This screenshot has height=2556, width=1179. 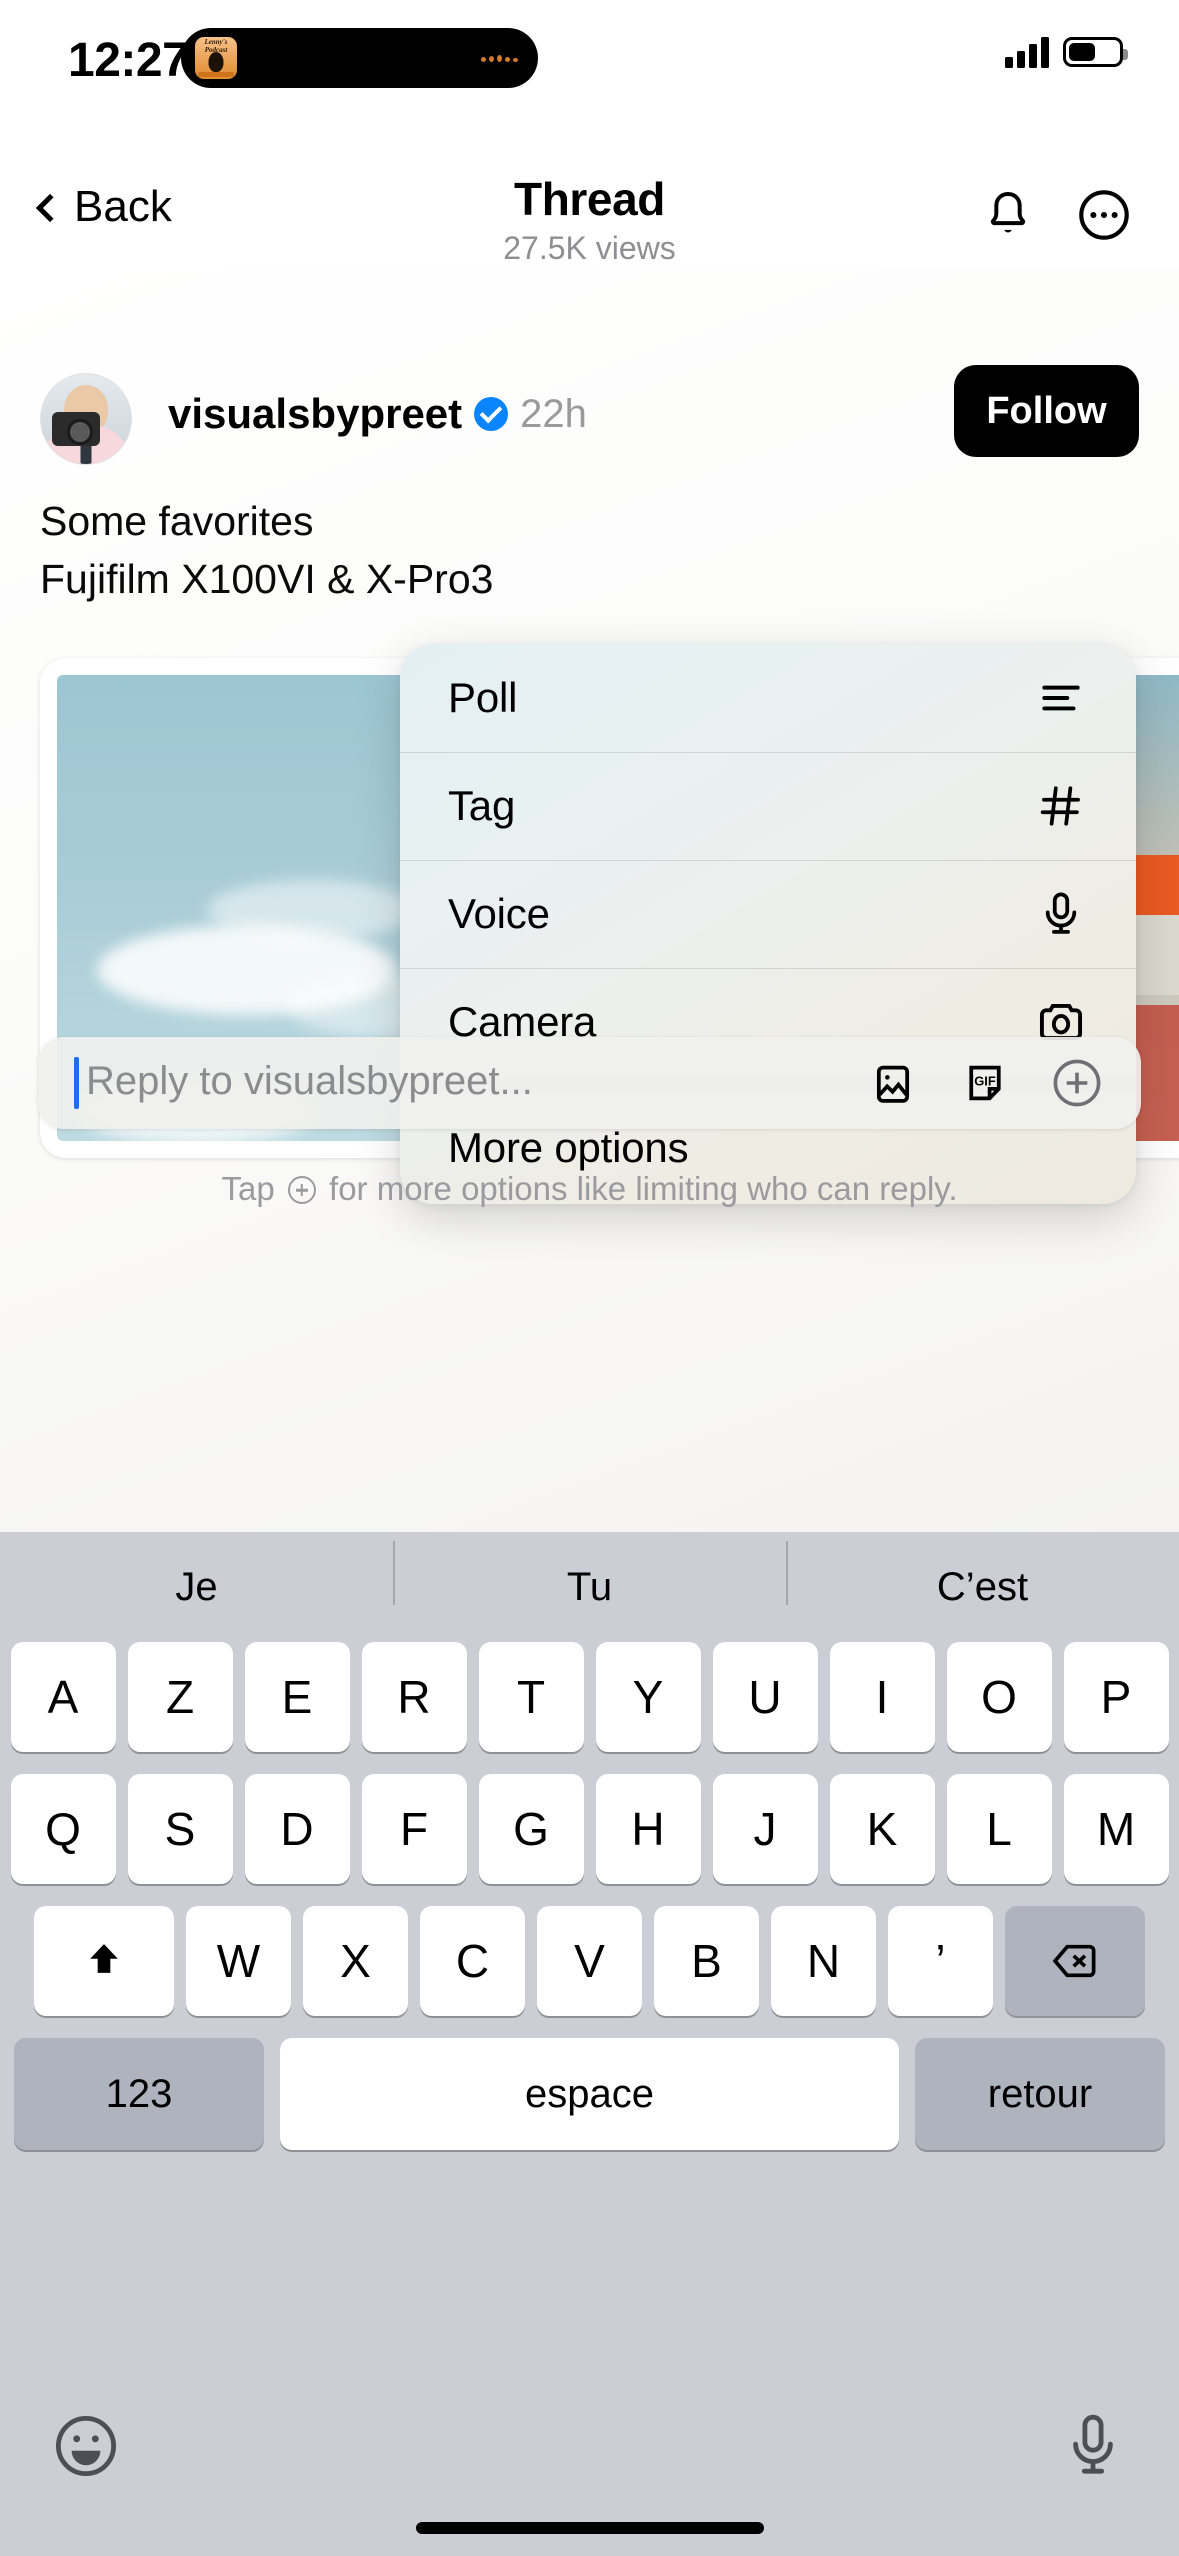 What do you see at coordinates (768, 698) in the screenshot?
I see `menu-item-poll: Poll` at bounding box center [768, 698].